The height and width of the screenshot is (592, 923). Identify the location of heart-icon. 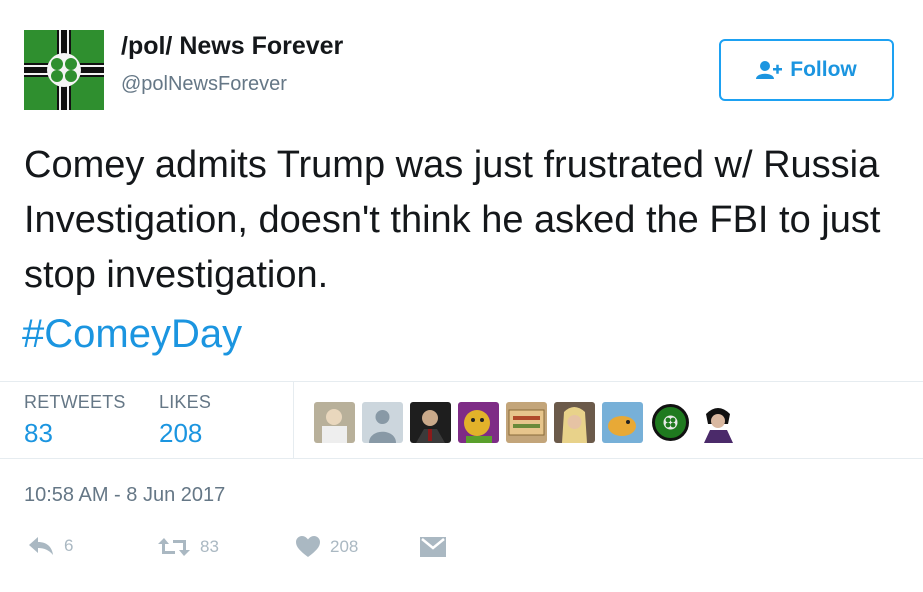
(308, 546).